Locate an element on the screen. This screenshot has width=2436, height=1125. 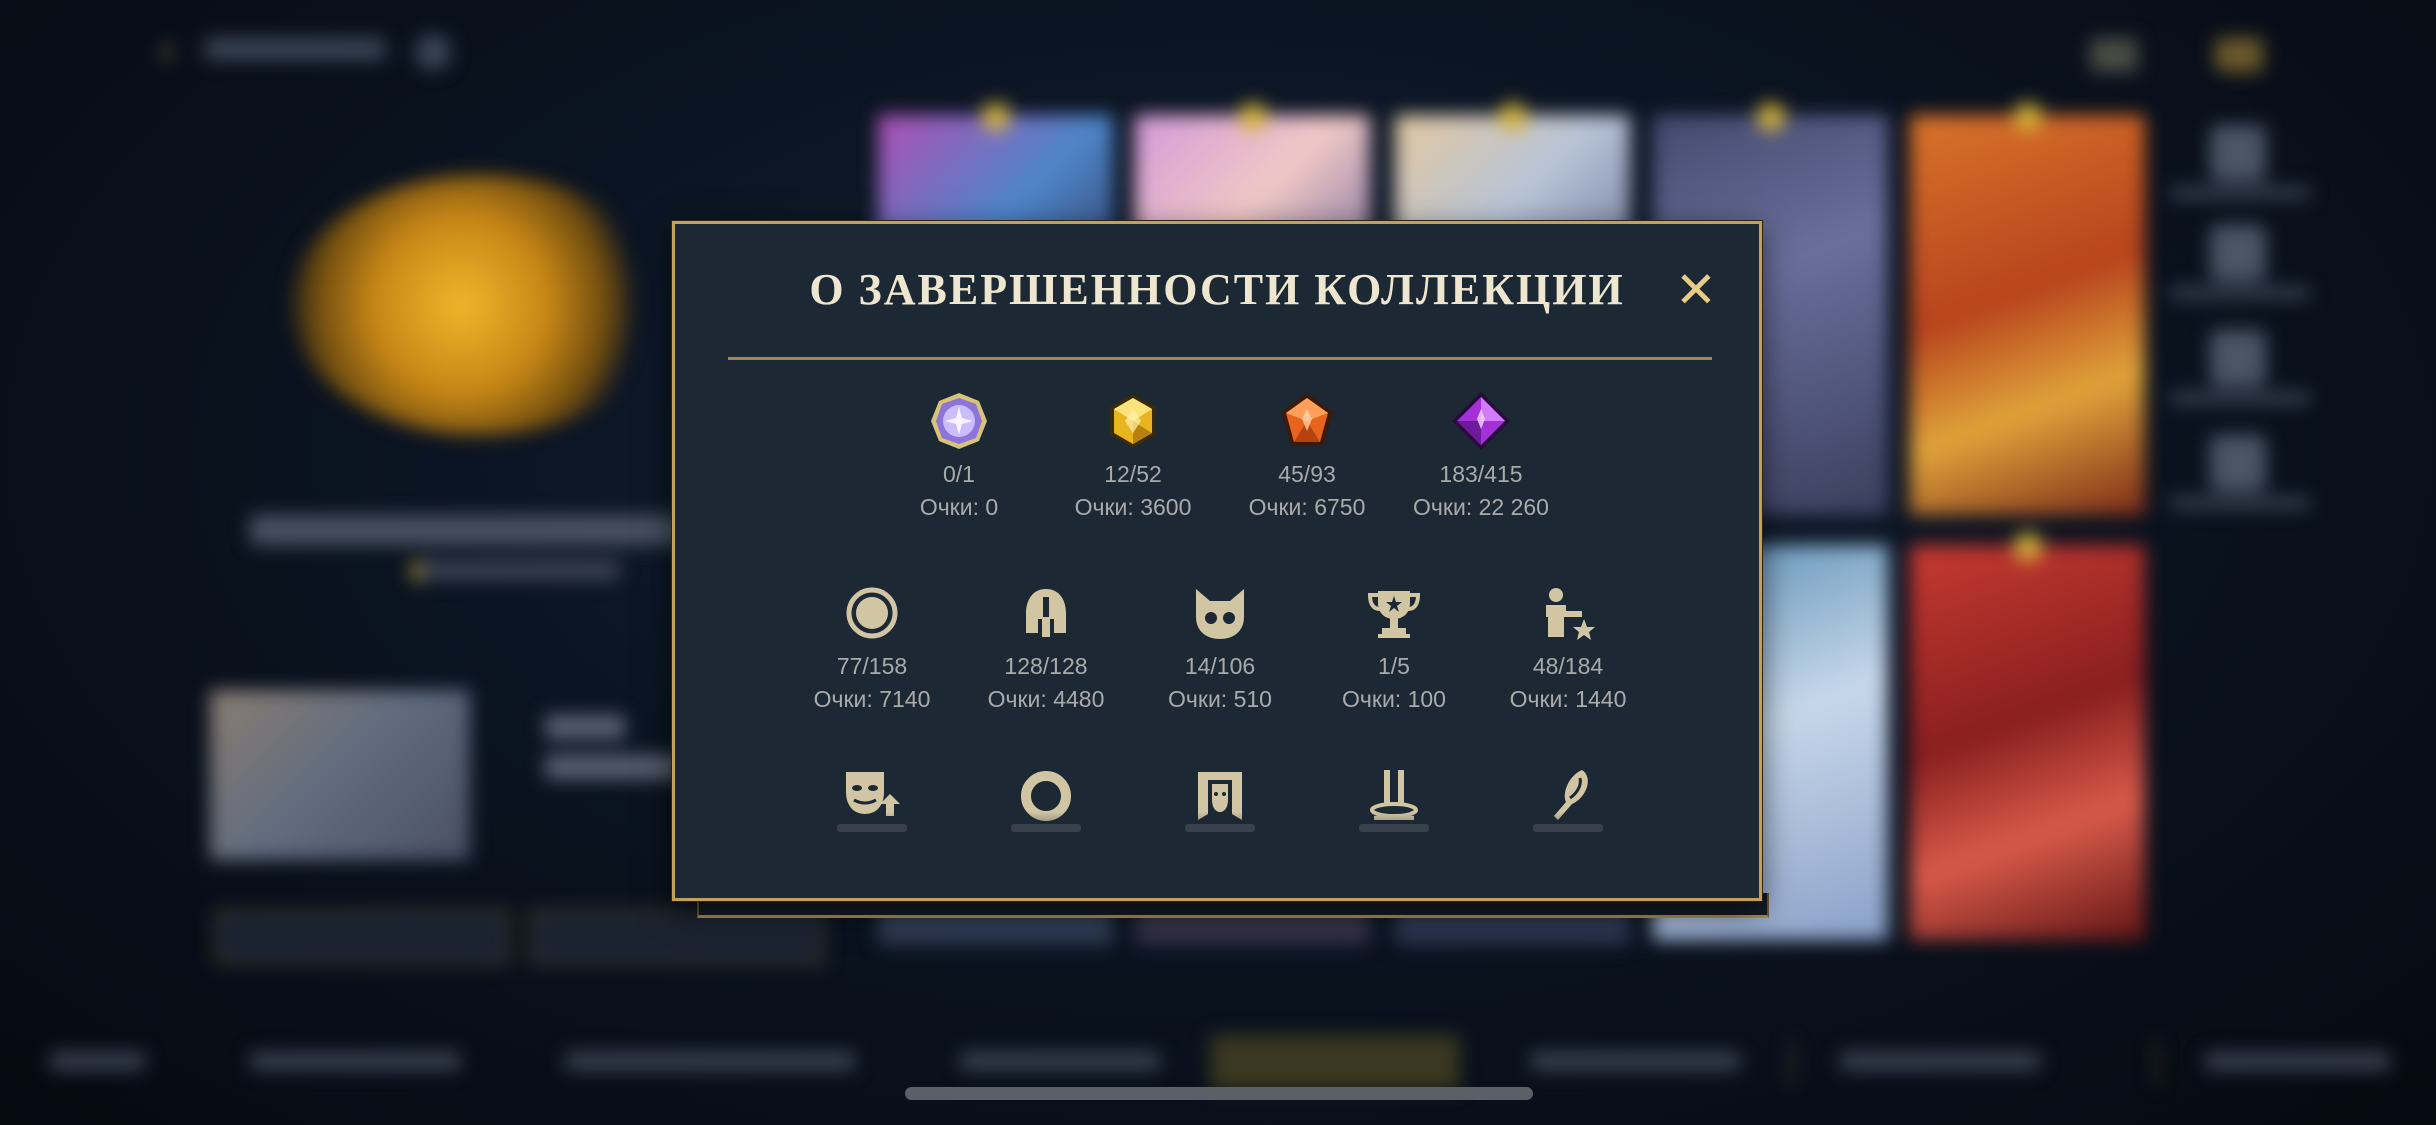
legendary-gem-icon is located at coordinates (1133, 421).